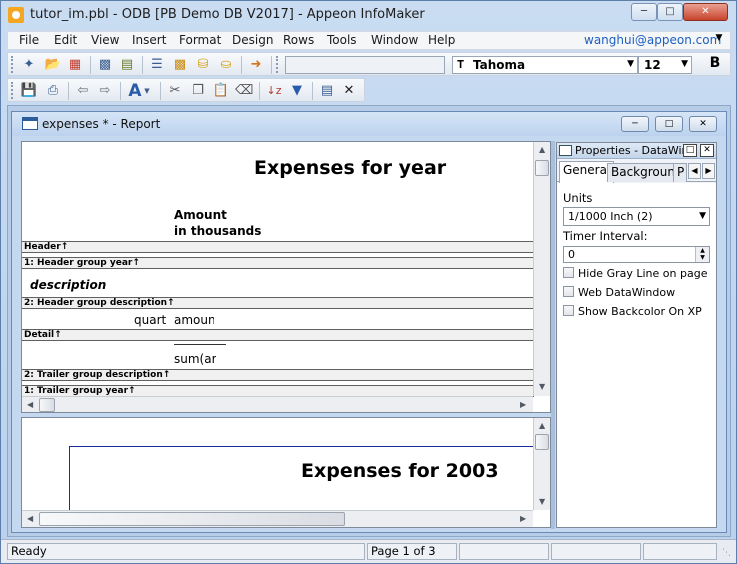  I want to click on undo-icon: ⇦, so click(83, 91).